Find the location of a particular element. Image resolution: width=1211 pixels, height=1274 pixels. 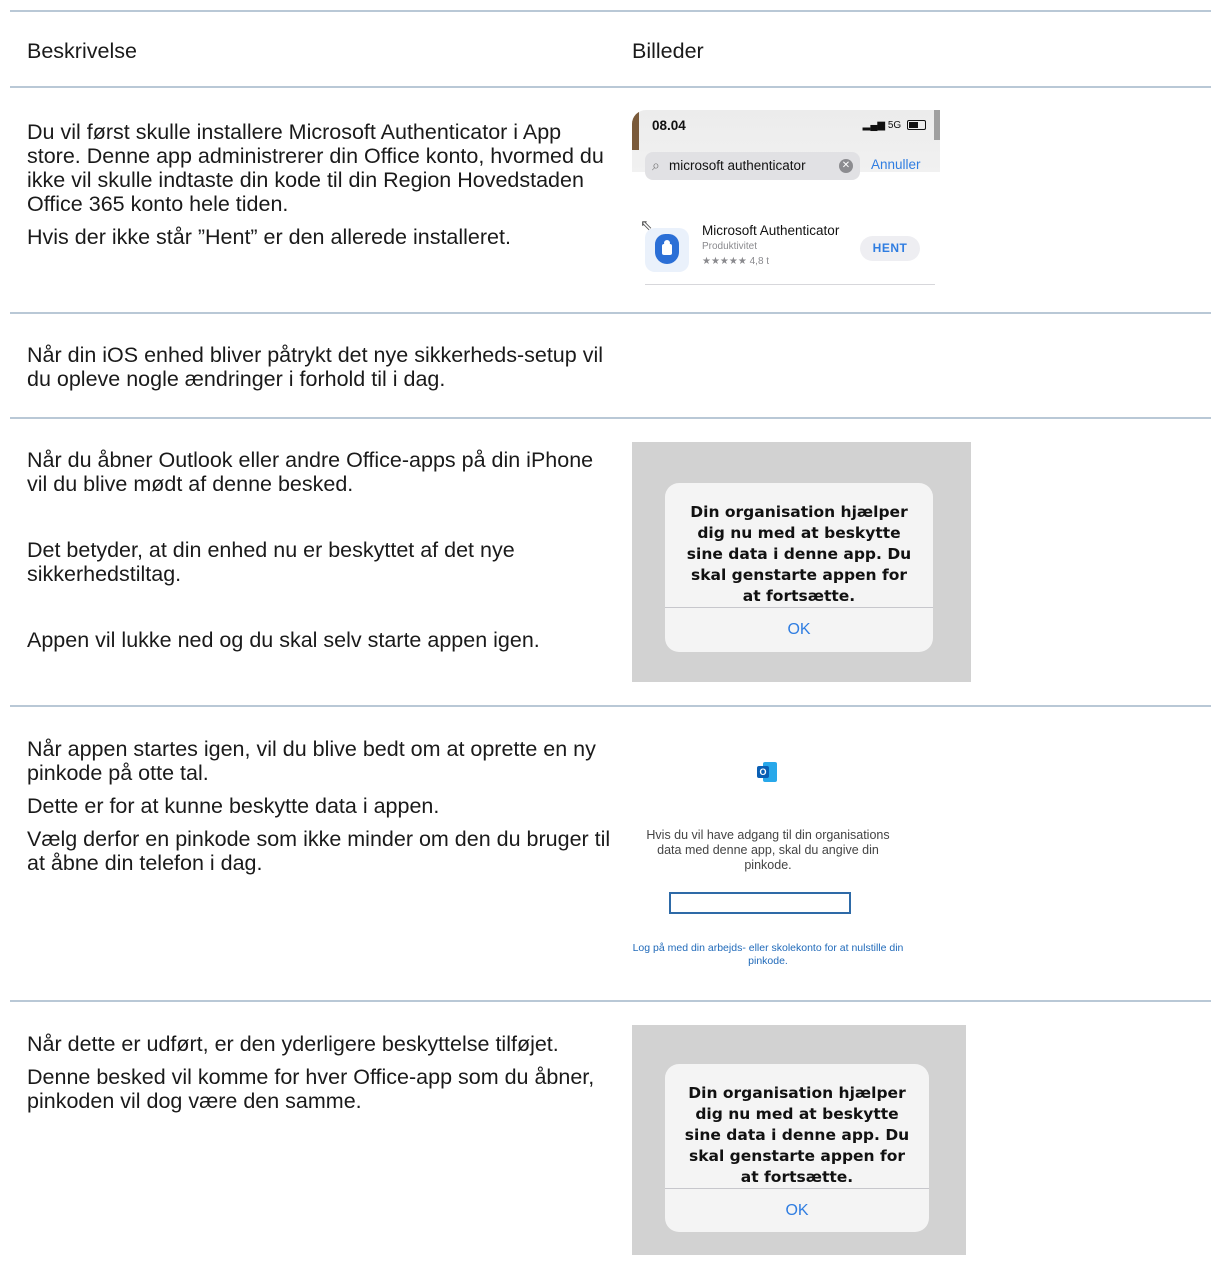

search-query: microsoft authenticator is located at coordinates (737, 165).